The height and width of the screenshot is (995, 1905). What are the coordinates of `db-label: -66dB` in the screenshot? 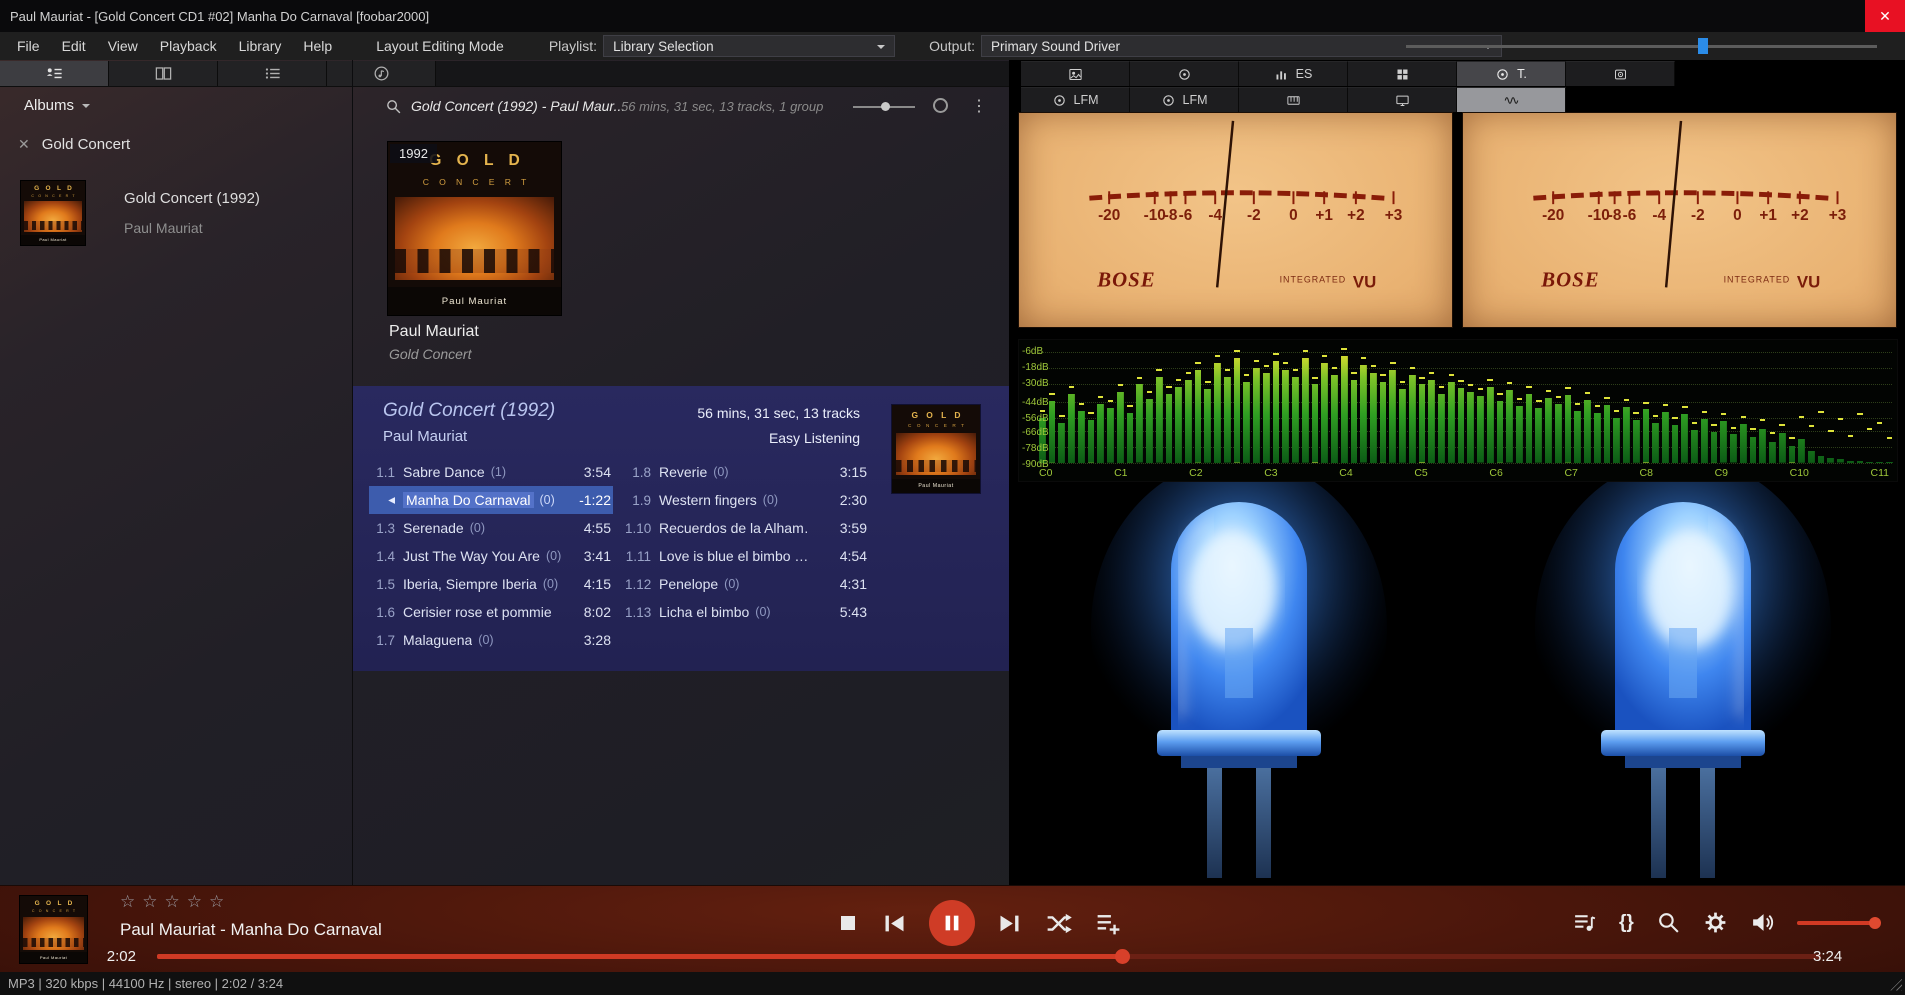 It's located at (1035, 432).